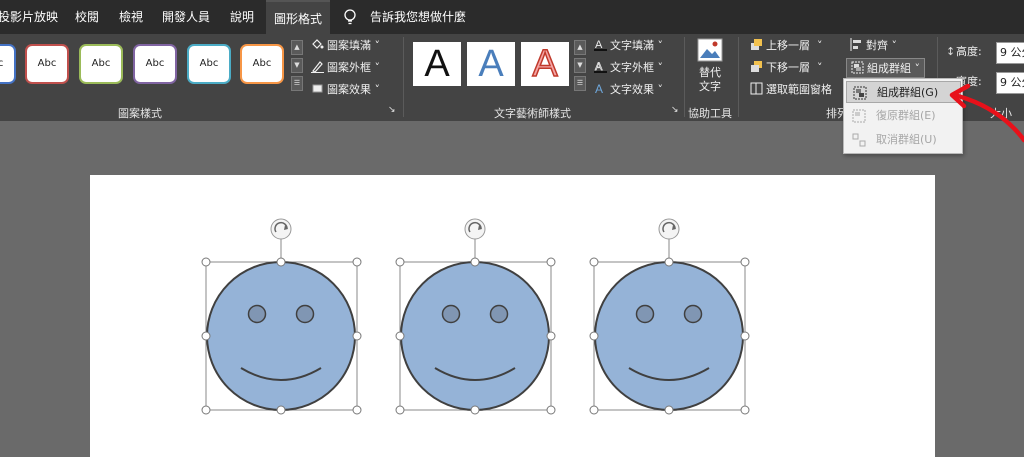  I want to click on annotation-arrow, so click(986, 113).